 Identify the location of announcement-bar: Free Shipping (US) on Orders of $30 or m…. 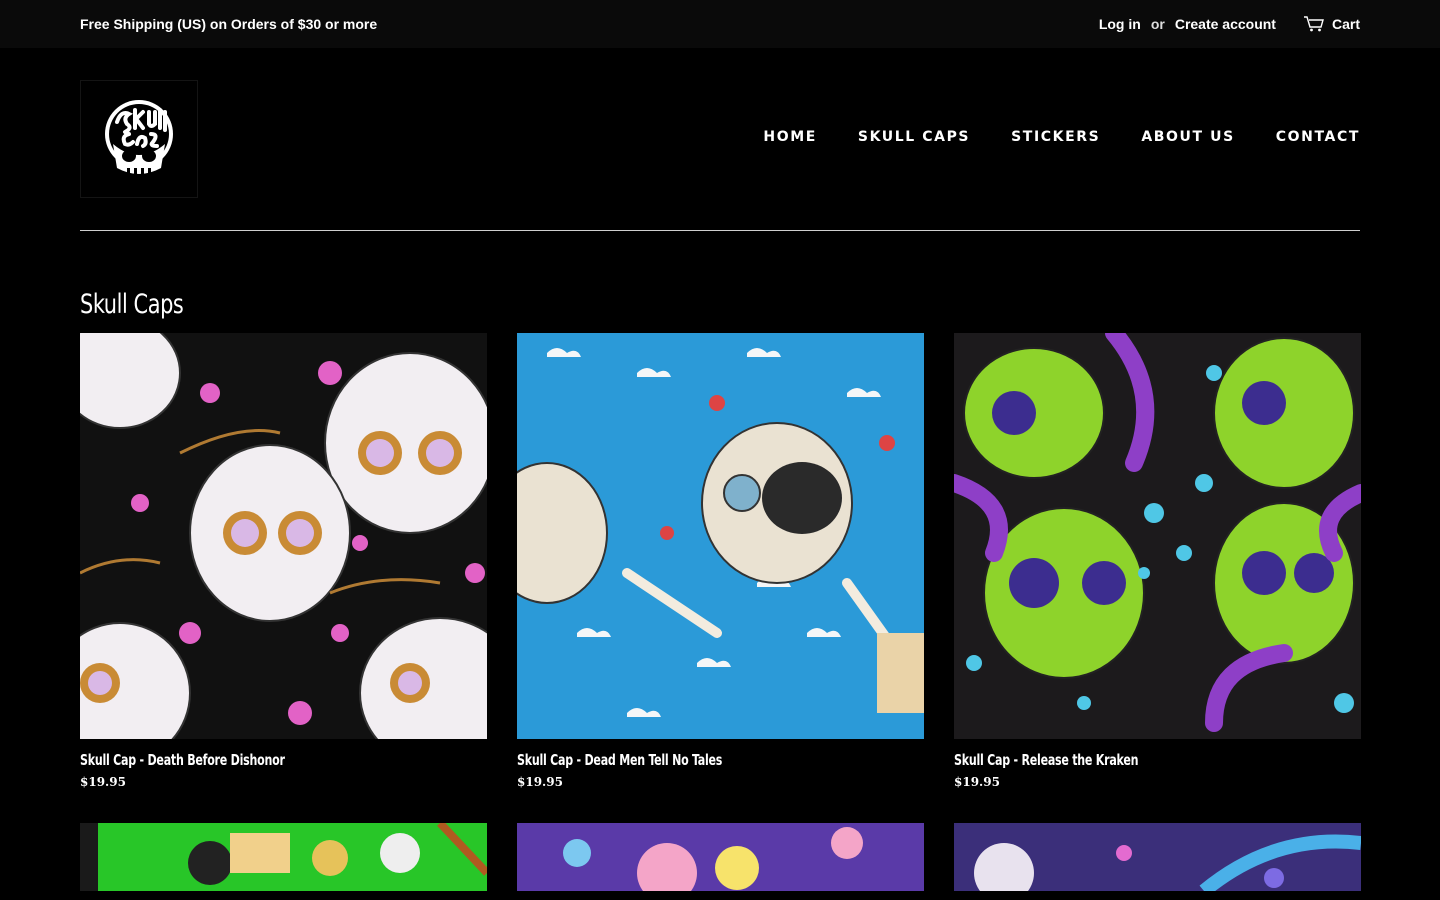
(720, 24).